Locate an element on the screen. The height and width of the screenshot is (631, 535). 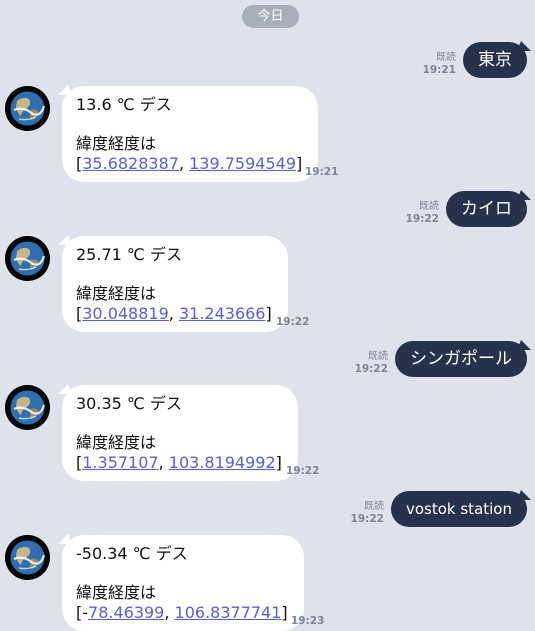
outgoing-message: 既読 19:22 シンガポール is located at coordinates (441, 359).